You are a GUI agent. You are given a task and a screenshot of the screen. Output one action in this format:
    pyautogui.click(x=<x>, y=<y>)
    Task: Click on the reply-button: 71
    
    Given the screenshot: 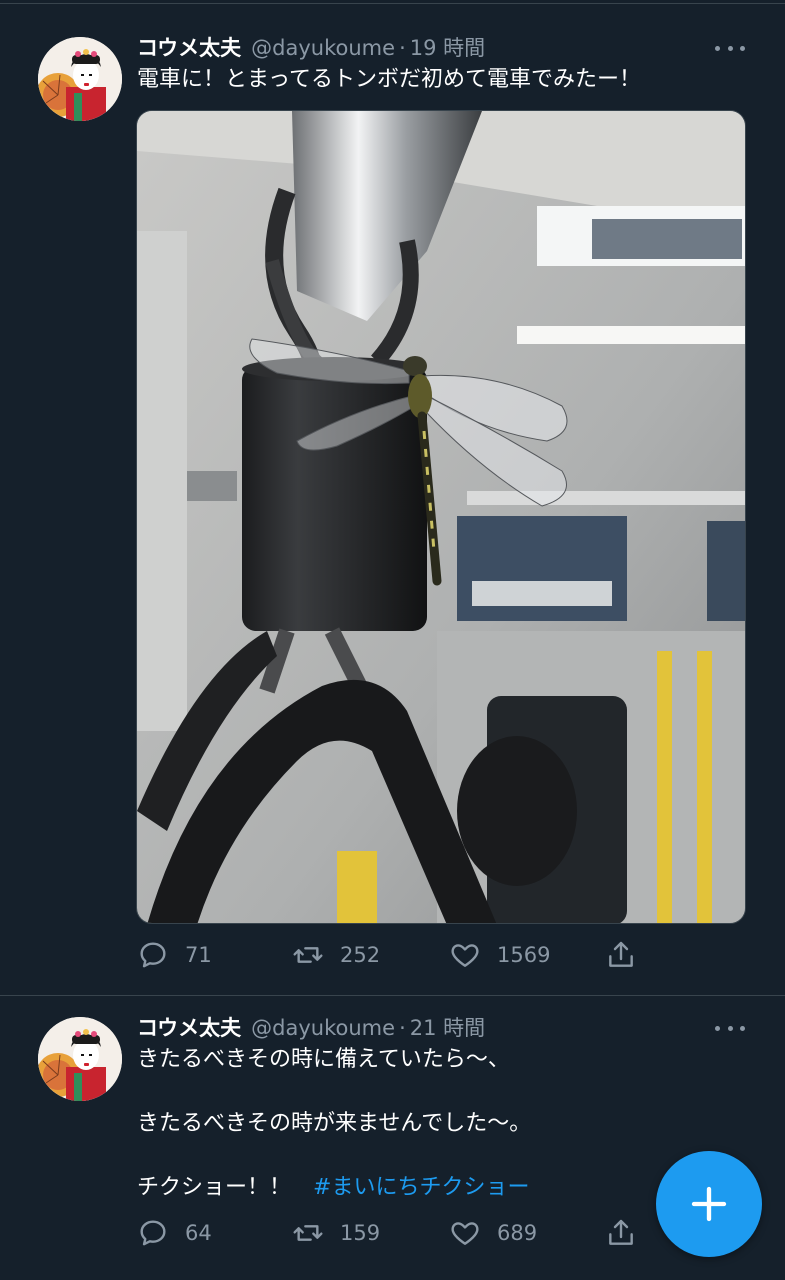 What is the action you would take?
    pyautogui.click(x=174, y=955)
    